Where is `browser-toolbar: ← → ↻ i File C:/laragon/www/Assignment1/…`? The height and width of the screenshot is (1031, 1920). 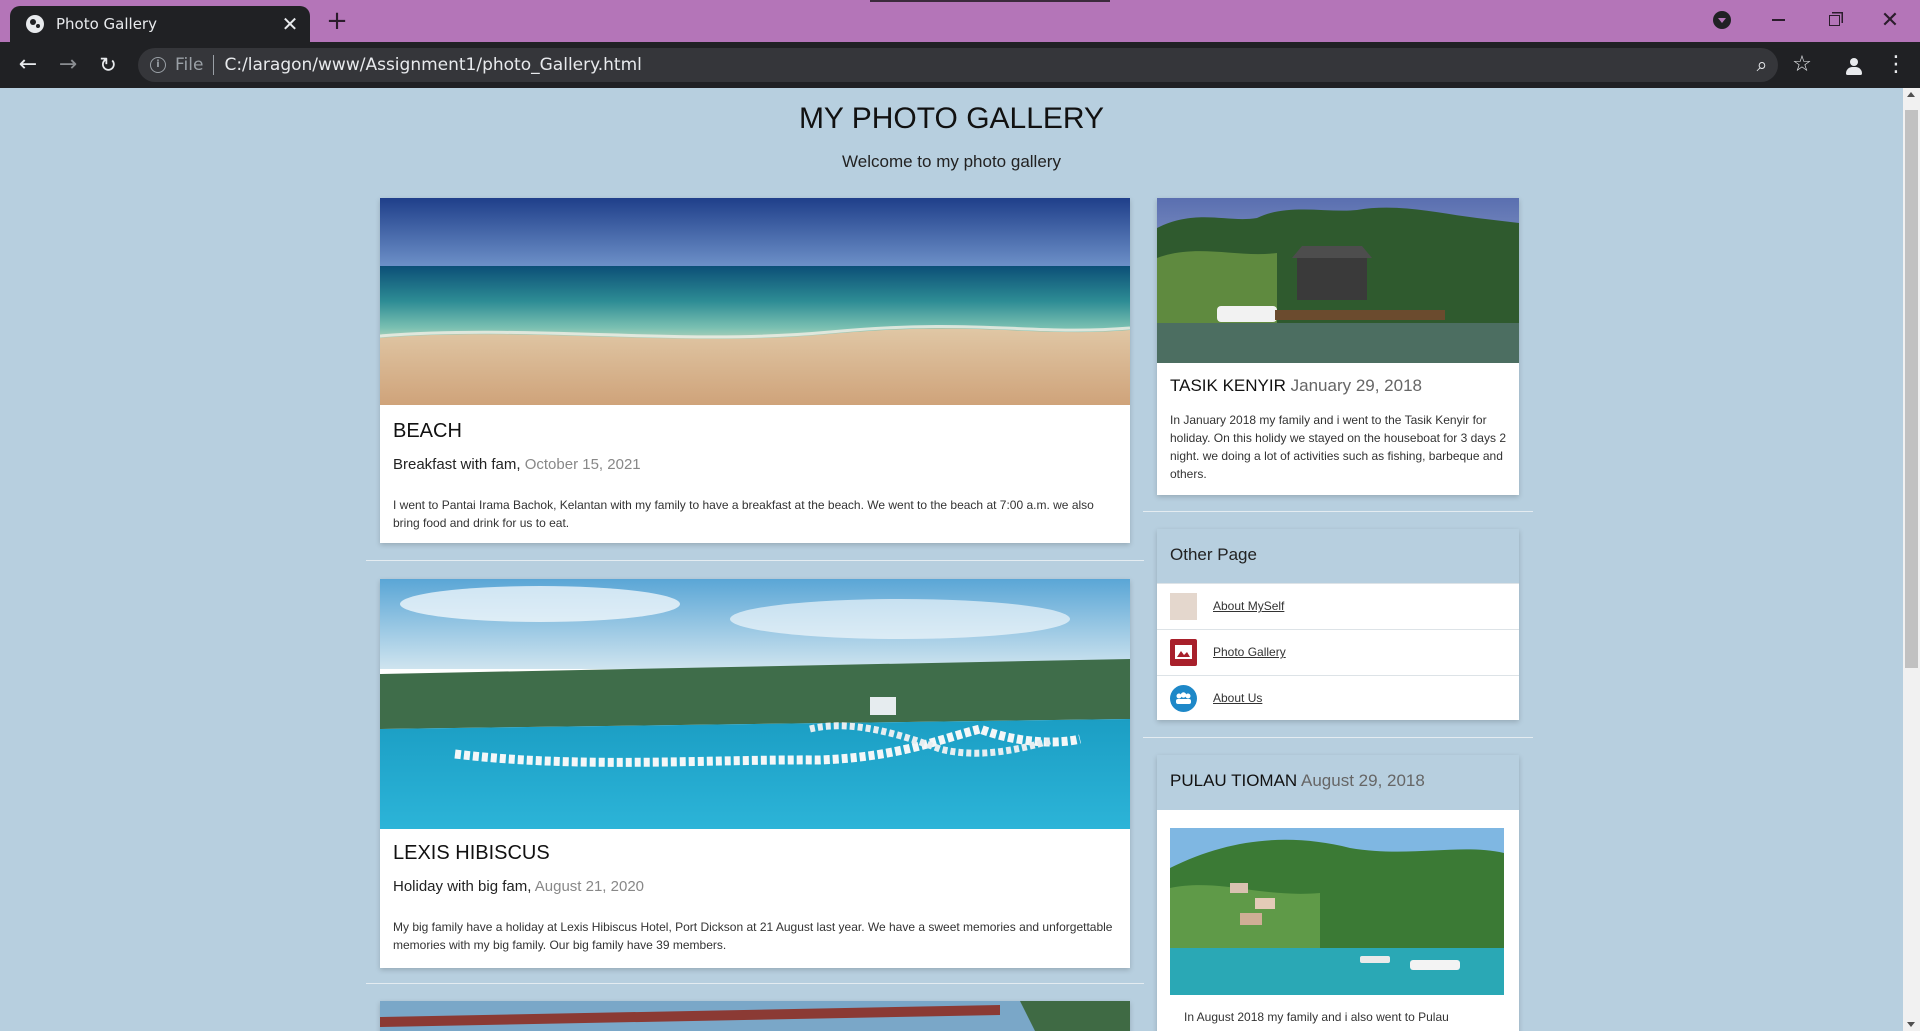
browser-toolbar: ← → ↻ i File C:/laragon/www/Assignment1/… is located at coordinates (960, 65).